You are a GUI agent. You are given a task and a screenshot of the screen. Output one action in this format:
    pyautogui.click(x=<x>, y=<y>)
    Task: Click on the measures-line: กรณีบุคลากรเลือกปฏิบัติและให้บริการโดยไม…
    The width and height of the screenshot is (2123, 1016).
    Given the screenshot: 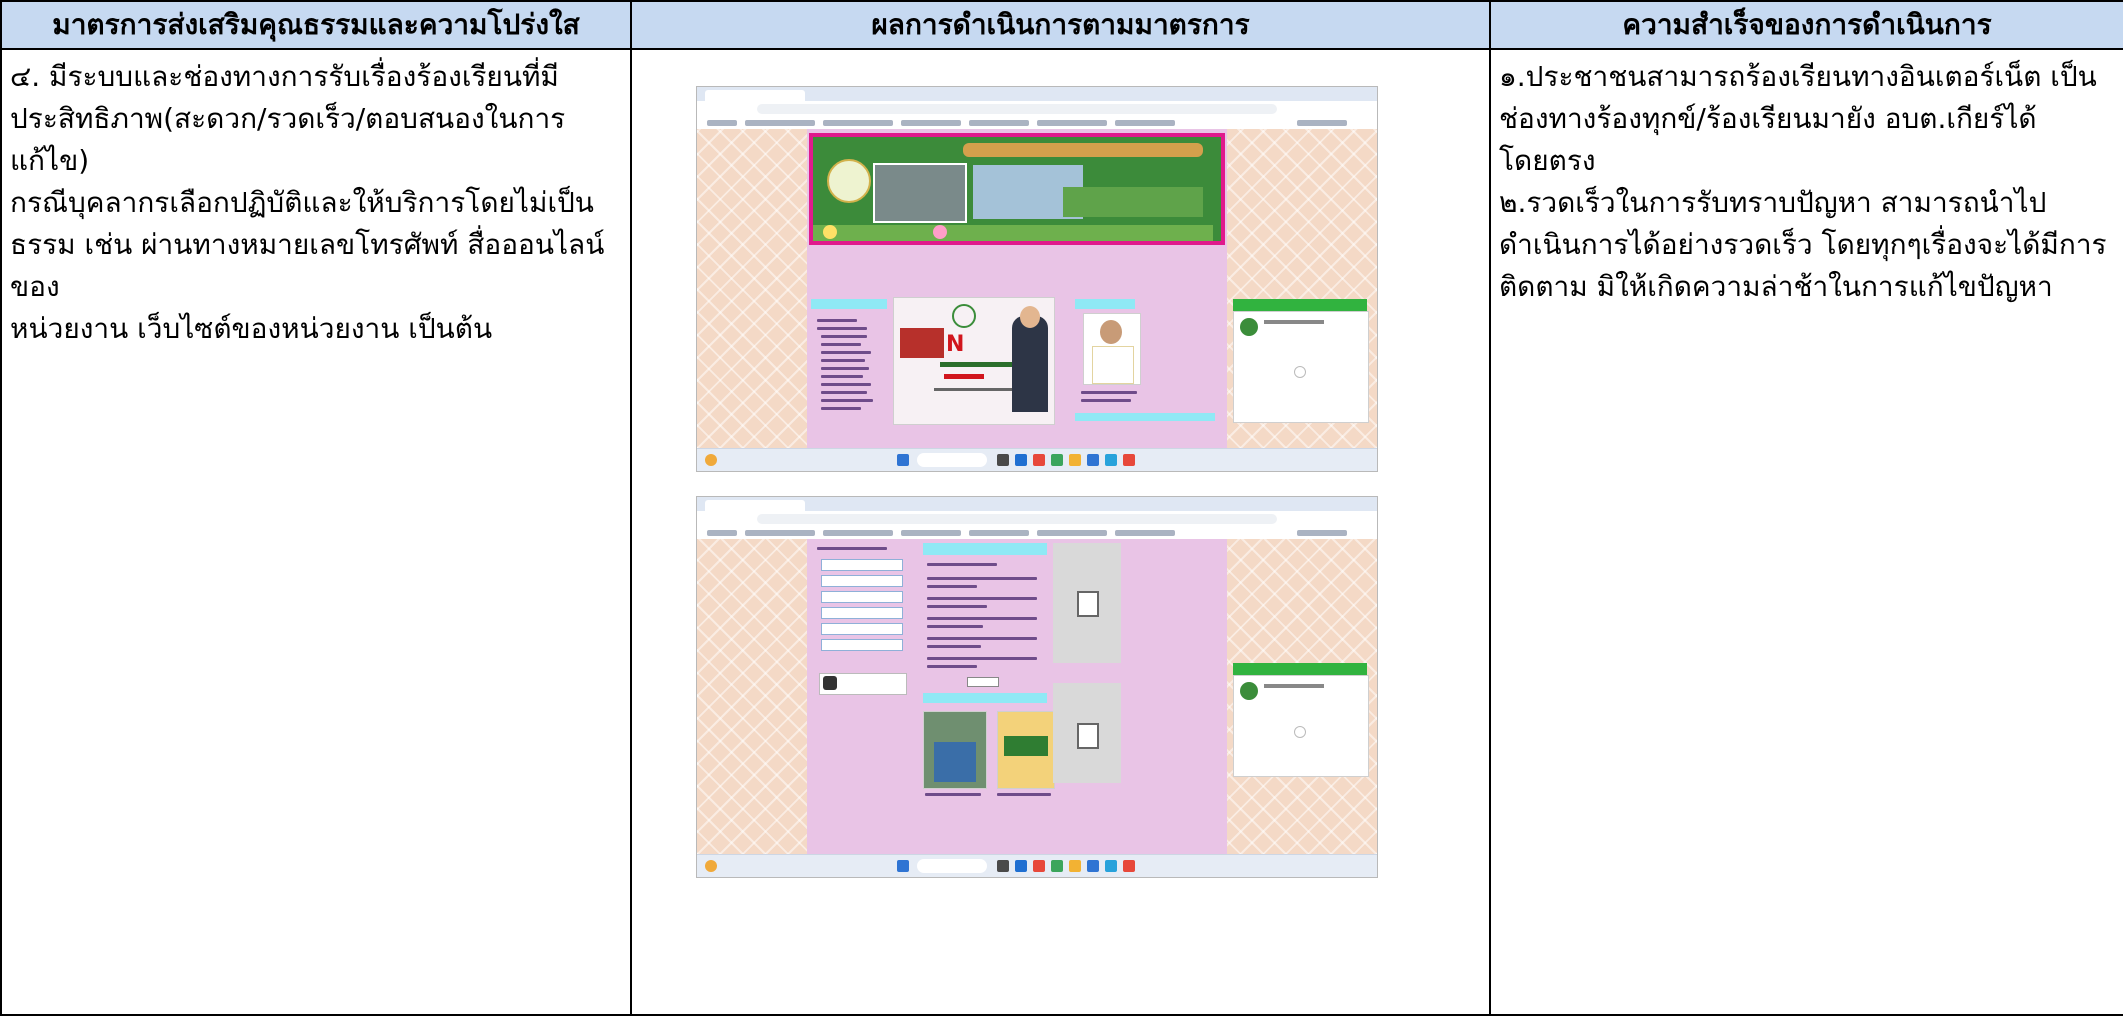 What is the action you would take?
    pyautogui.click(x=302, y=202)
    